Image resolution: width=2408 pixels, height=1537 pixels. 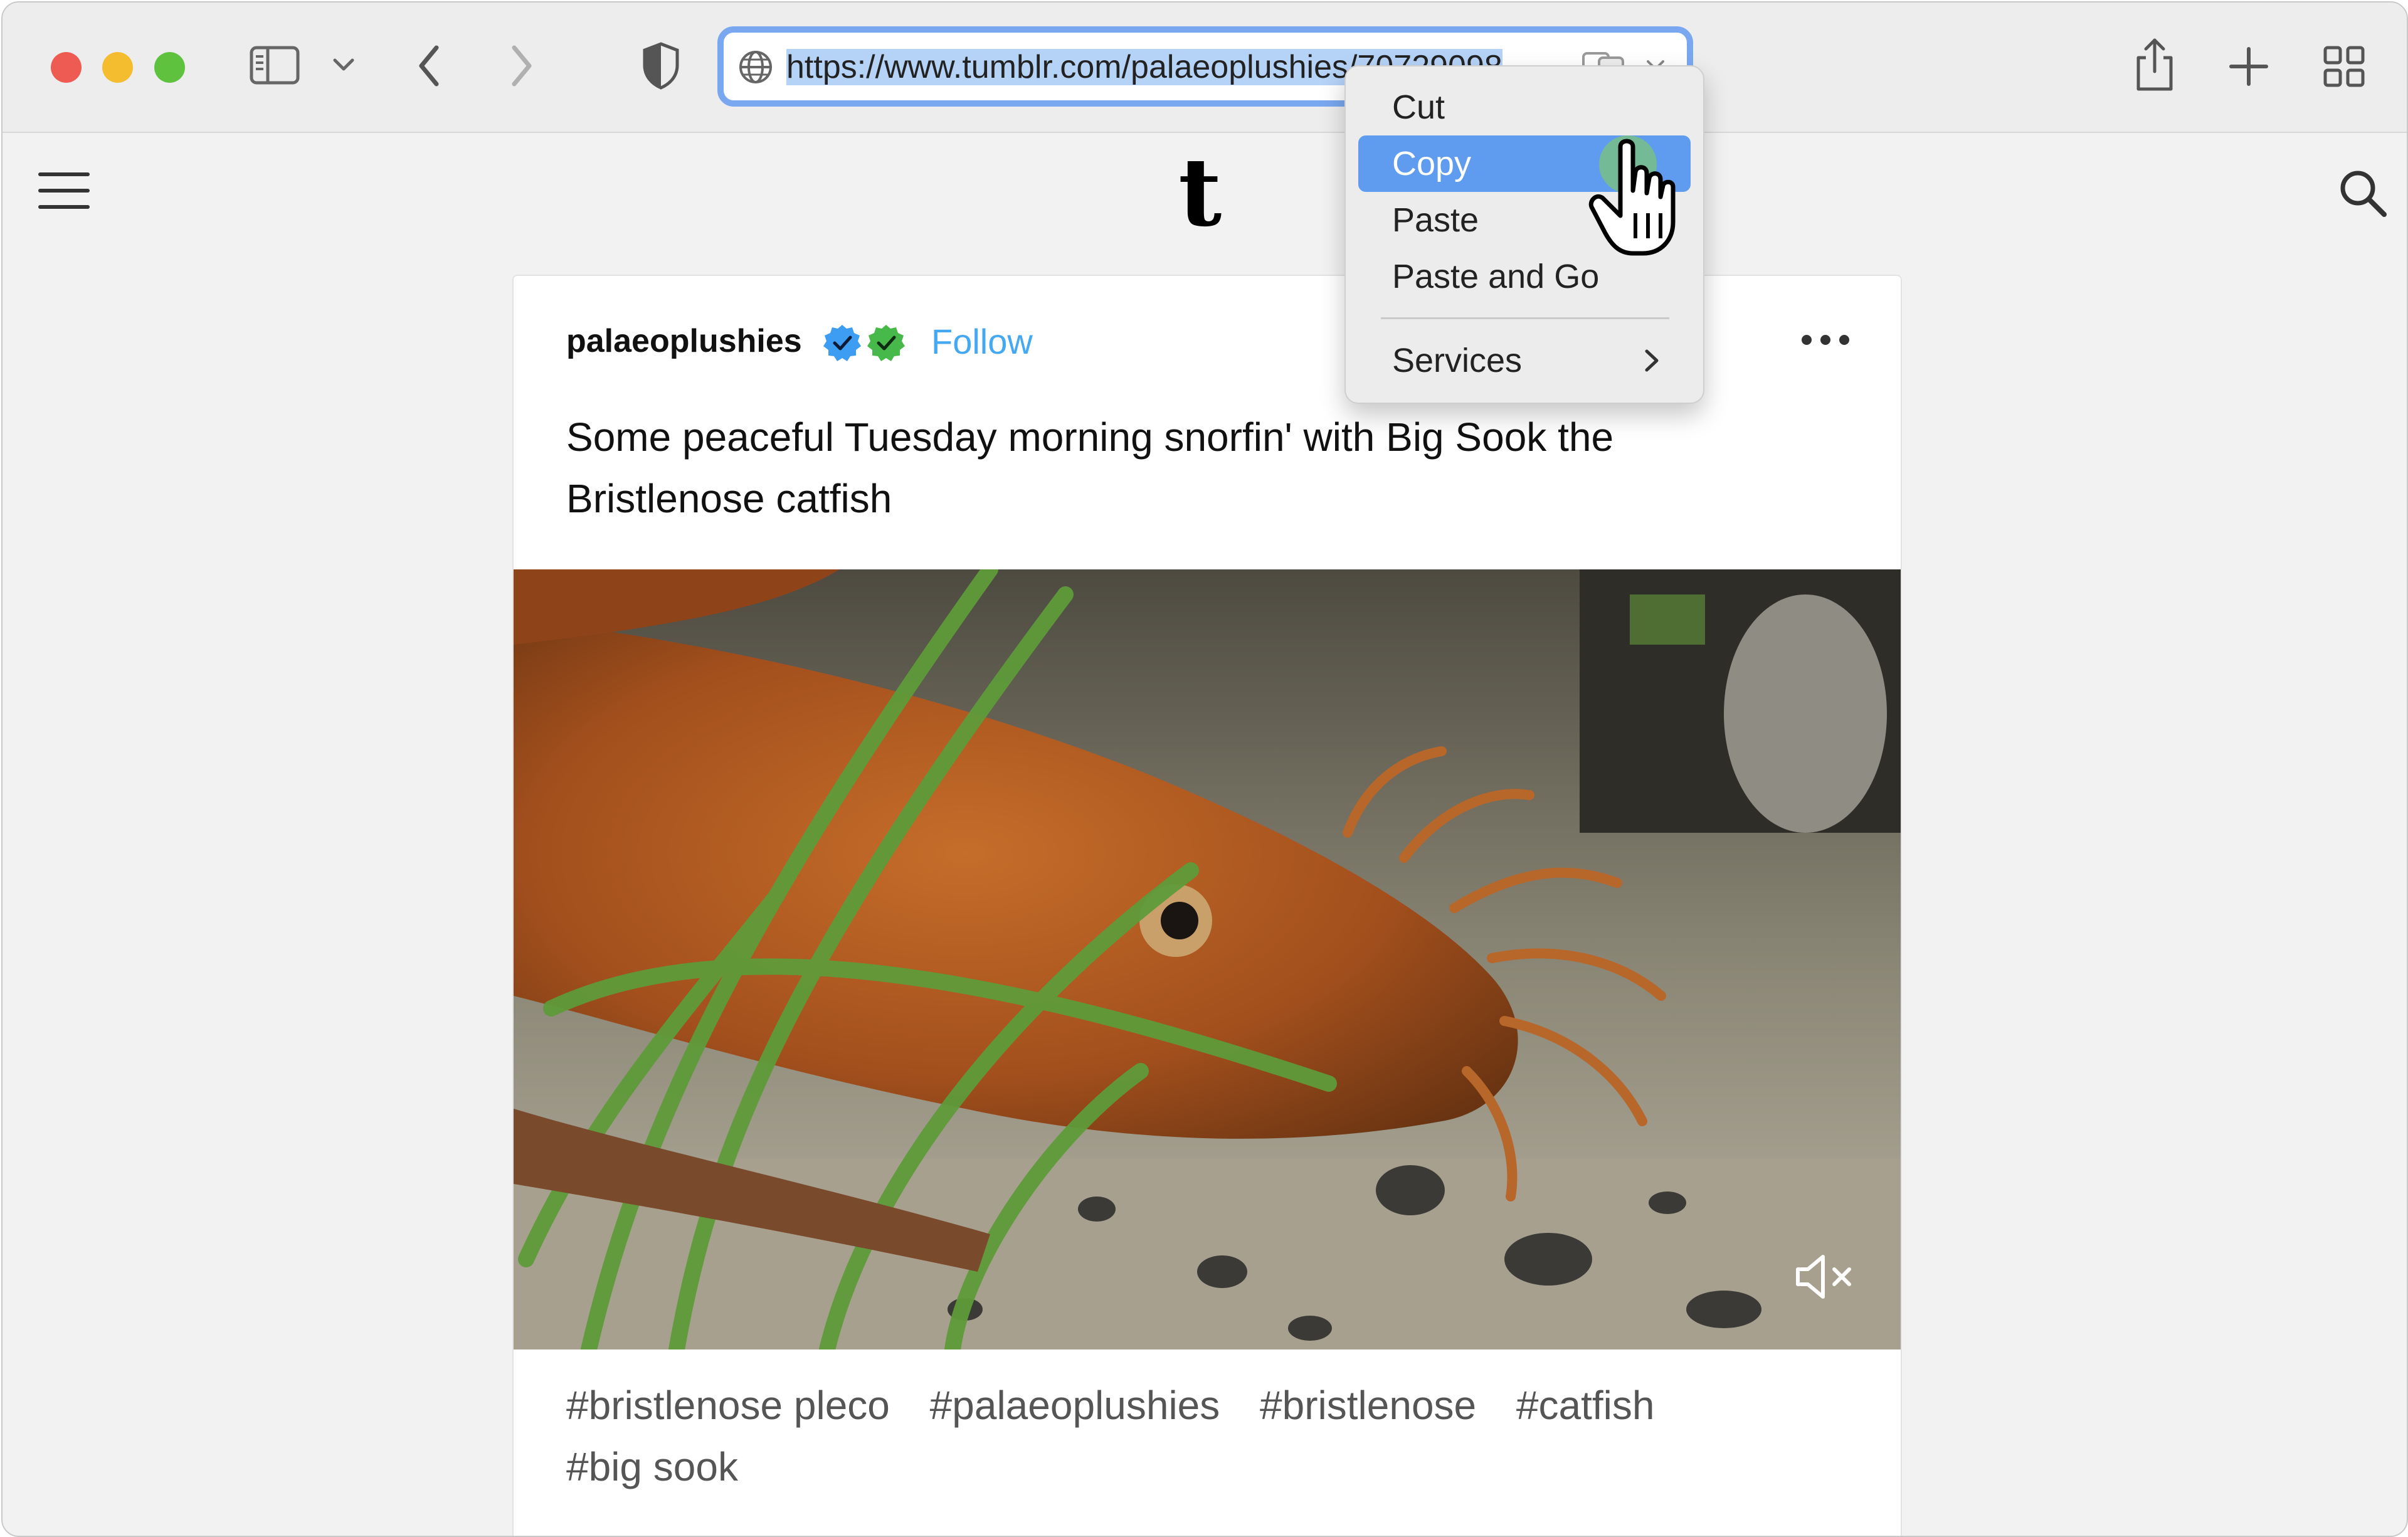 What do you see at coordinates (1525, 318) in the screenshot?
I see `menu-separator` at bounding box center [1525, 318].